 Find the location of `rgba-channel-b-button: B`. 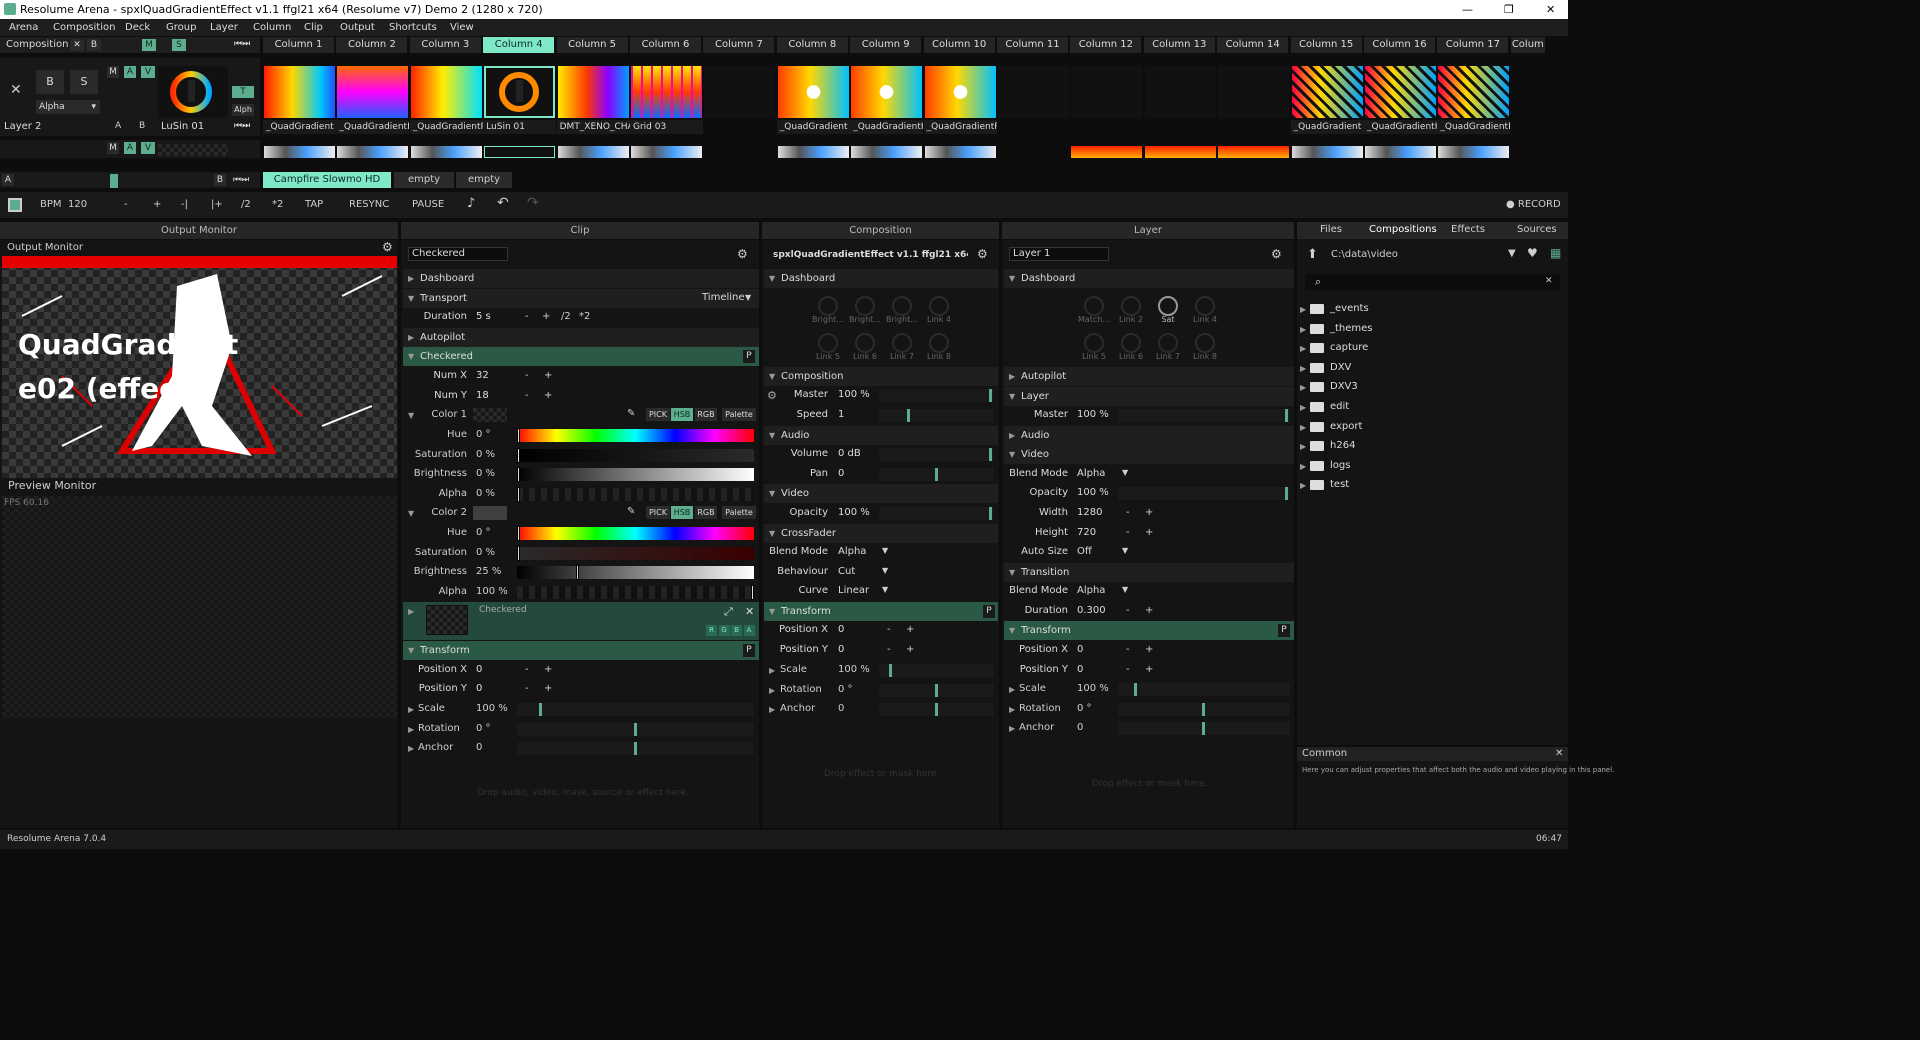

rgba-channel-b-button: B is located at coordinates (736, 630).